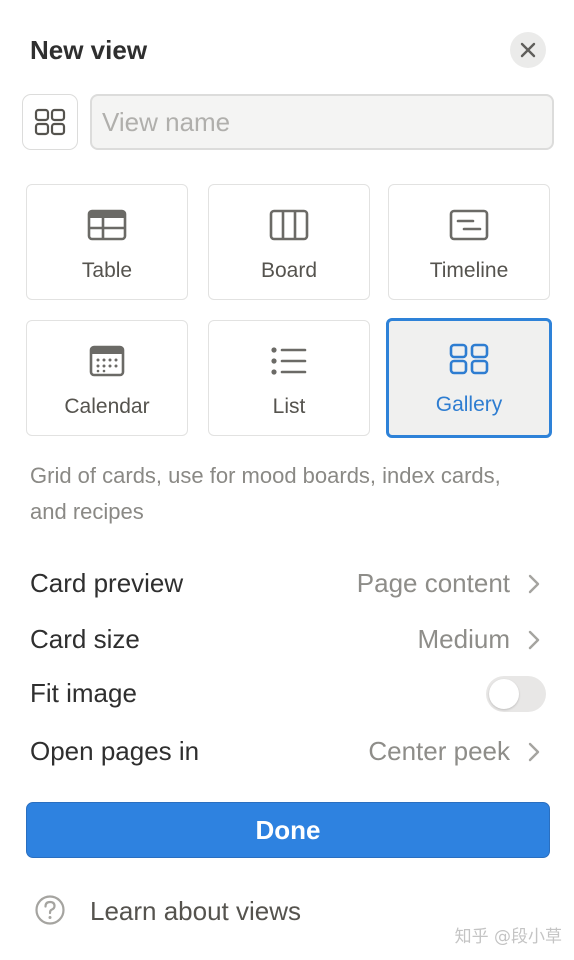 The image size is (574, 960). I want to click on layout-label: List, so click(289, 406).